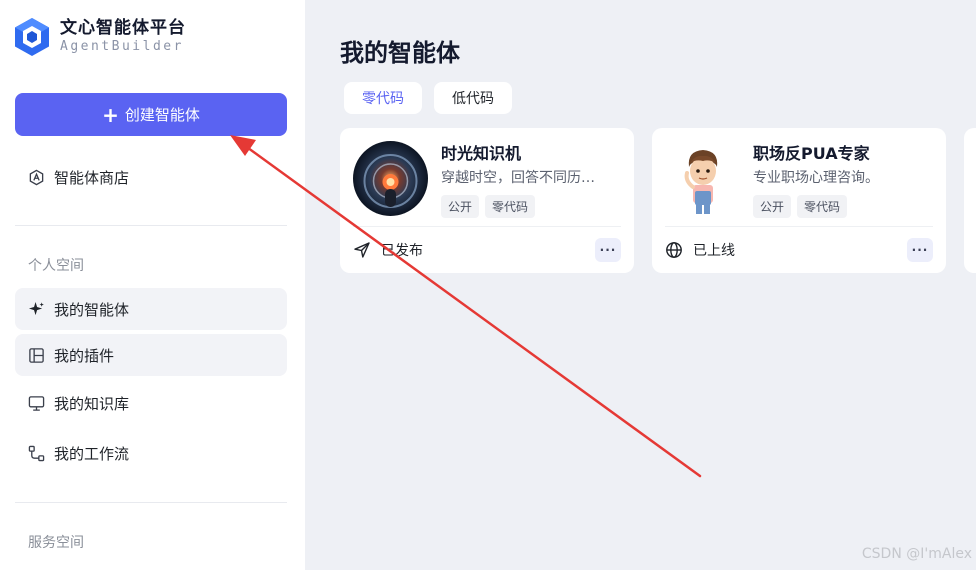  I want to click on watermark: CSDN @I'mAlex, so click(916, 554).